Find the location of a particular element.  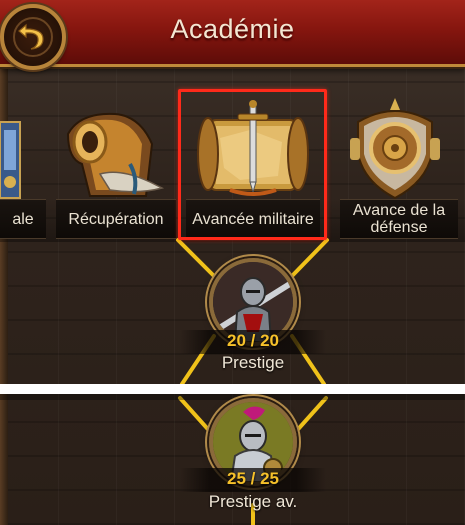

back-button is located at coordinates (33, 37).